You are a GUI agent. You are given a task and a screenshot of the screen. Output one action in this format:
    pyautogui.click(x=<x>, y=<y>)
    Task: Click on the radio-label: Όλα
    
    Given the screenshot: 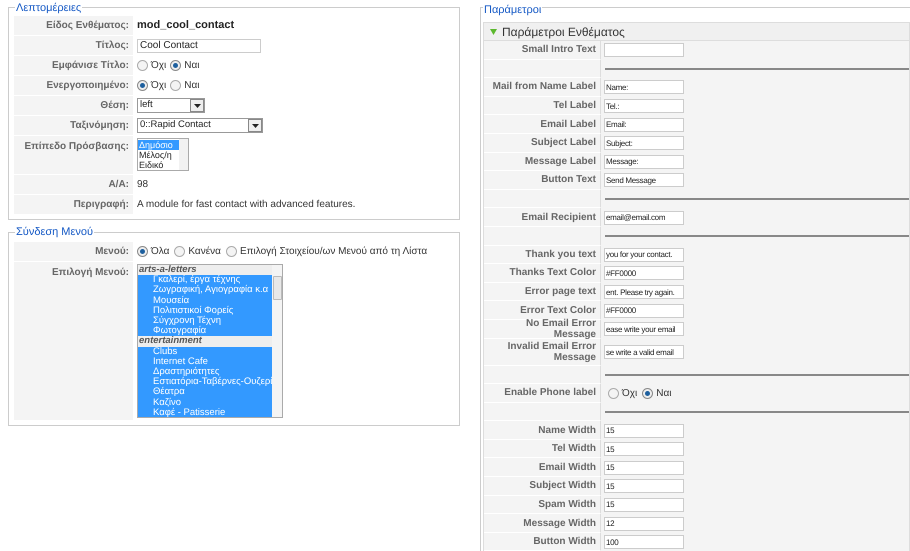 What is the action you would take?
    pyautogui.click(x=160, y=252)
    